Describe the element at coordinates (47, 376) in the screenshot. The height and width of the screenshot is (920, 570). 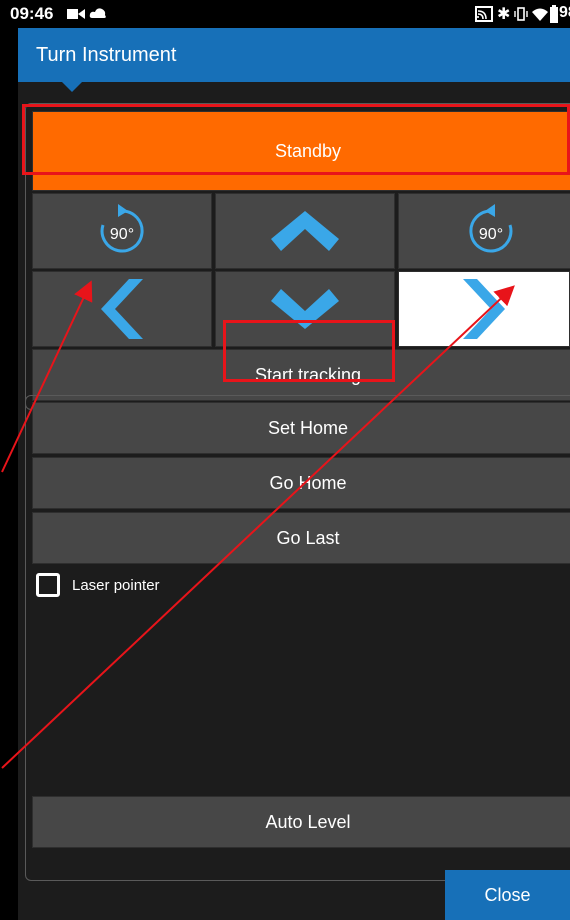
I see `annotation-arrow-left` at that location.